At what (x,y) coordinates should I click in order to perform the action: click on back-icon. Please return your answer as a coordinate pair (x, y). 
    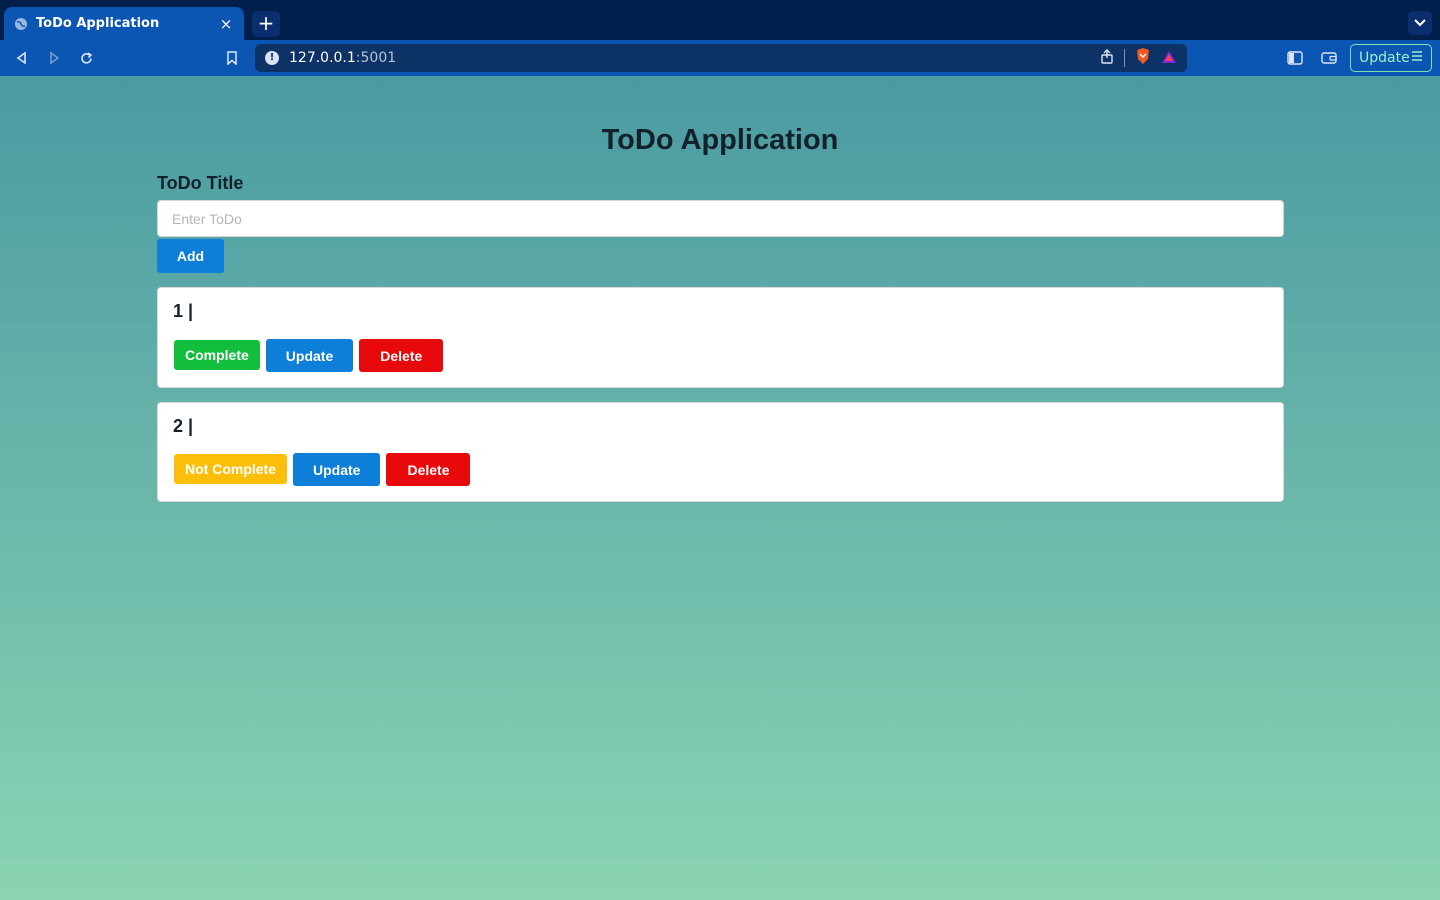
    Looking at the image, I should click on (22, 58).